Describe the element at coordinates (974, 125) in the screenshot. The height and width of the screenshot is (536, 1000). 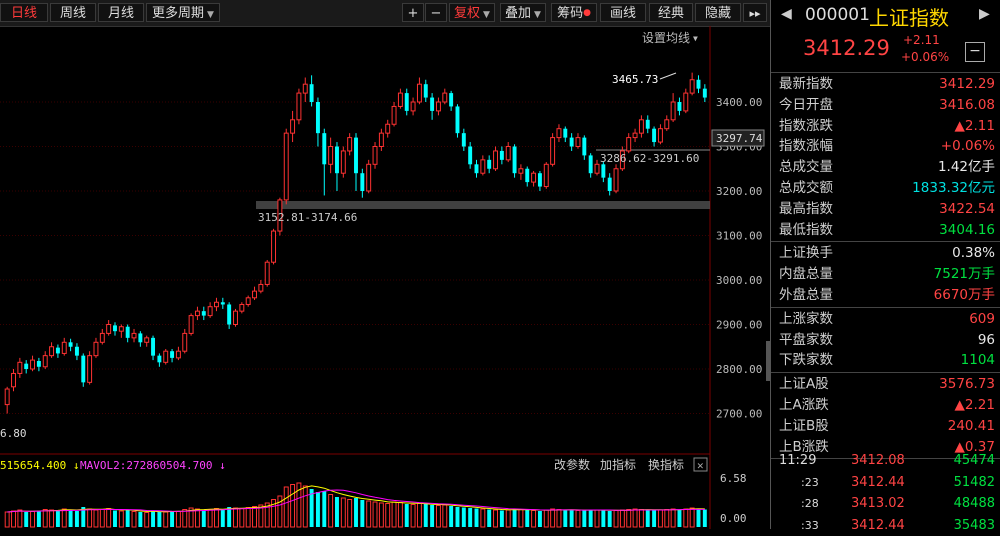
I see `quote-row-value: ▲2.11` at that location.